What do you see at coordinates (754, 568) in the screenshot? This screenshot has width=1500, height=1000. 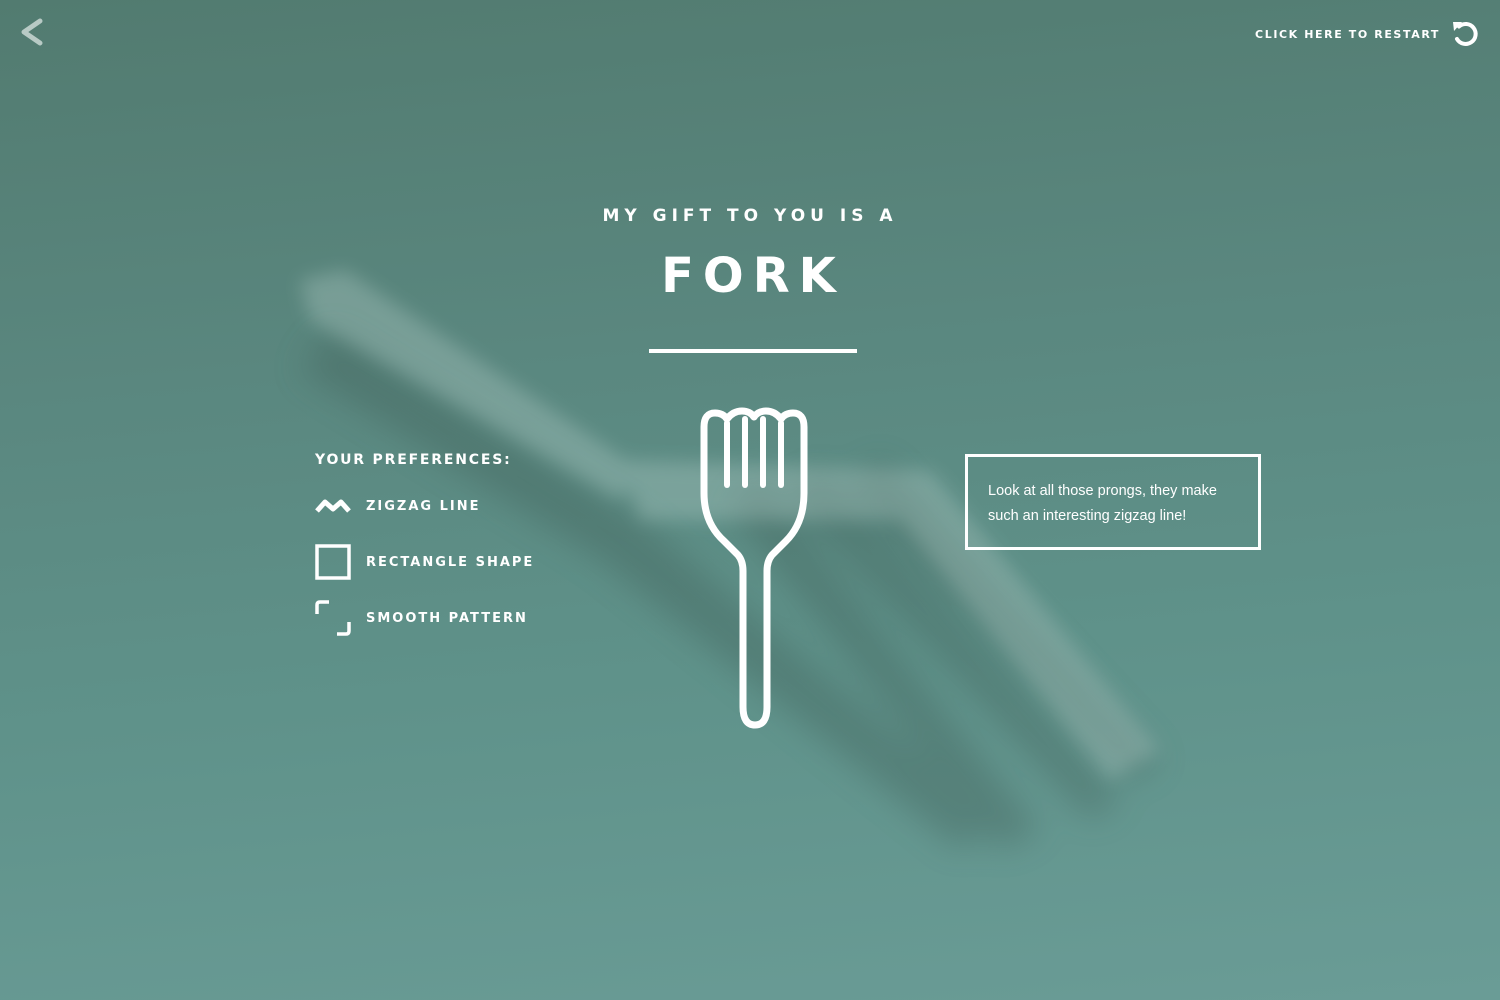 I see `fork-icon` at bounding box center [754, 568].